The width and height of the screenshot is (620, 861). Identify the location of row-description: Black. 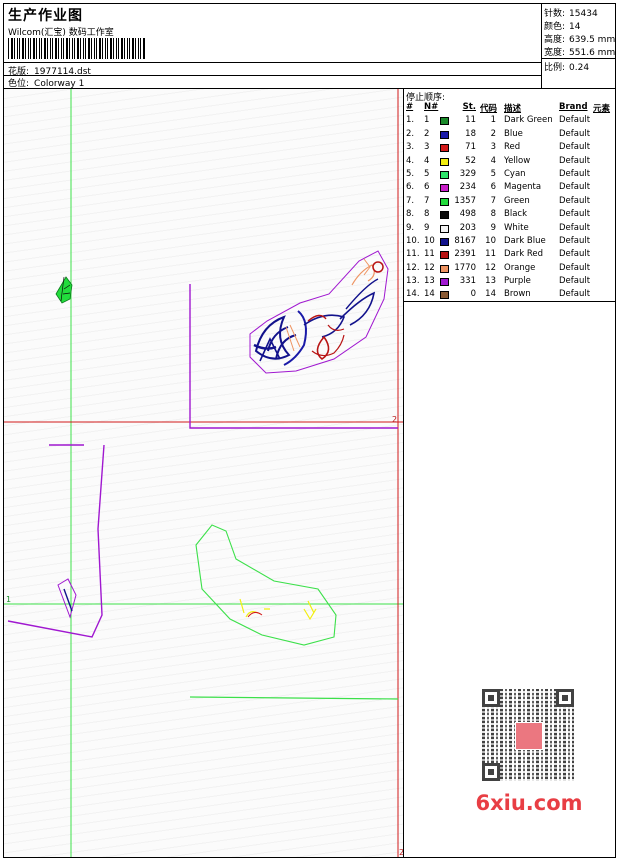
(515, 214).